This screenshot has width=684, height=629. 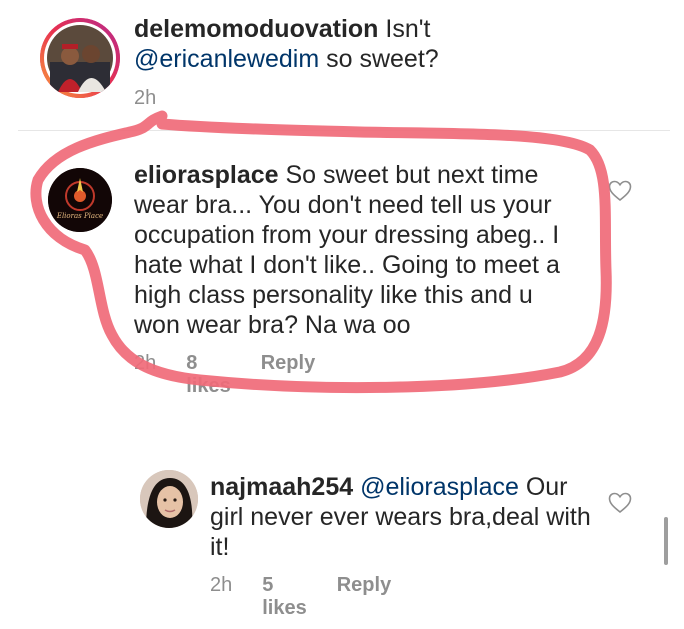 I want to click on avatar-najmaah254, so click(x=169, y=499).